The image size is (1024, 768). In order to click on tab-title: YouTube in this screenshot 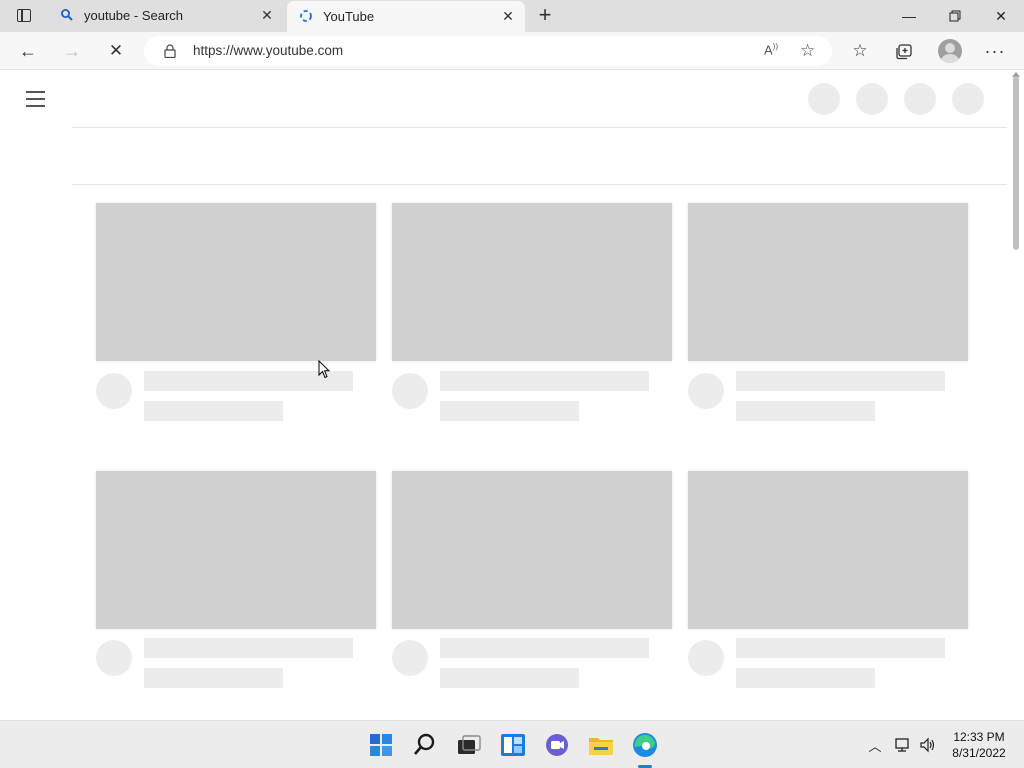, I will do `click(349, 16)`.